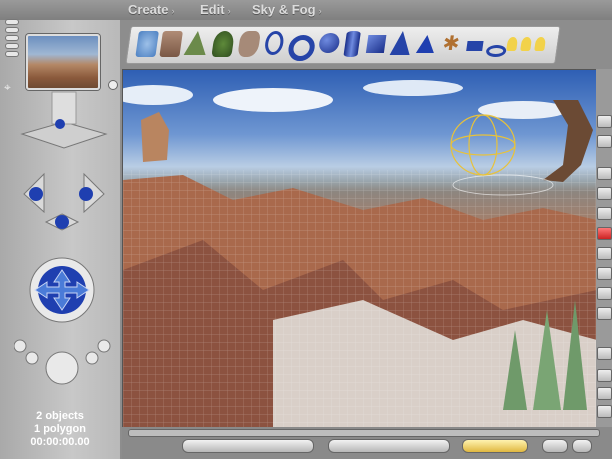  I want to click on zoom-in-icon, so click(604, 375).